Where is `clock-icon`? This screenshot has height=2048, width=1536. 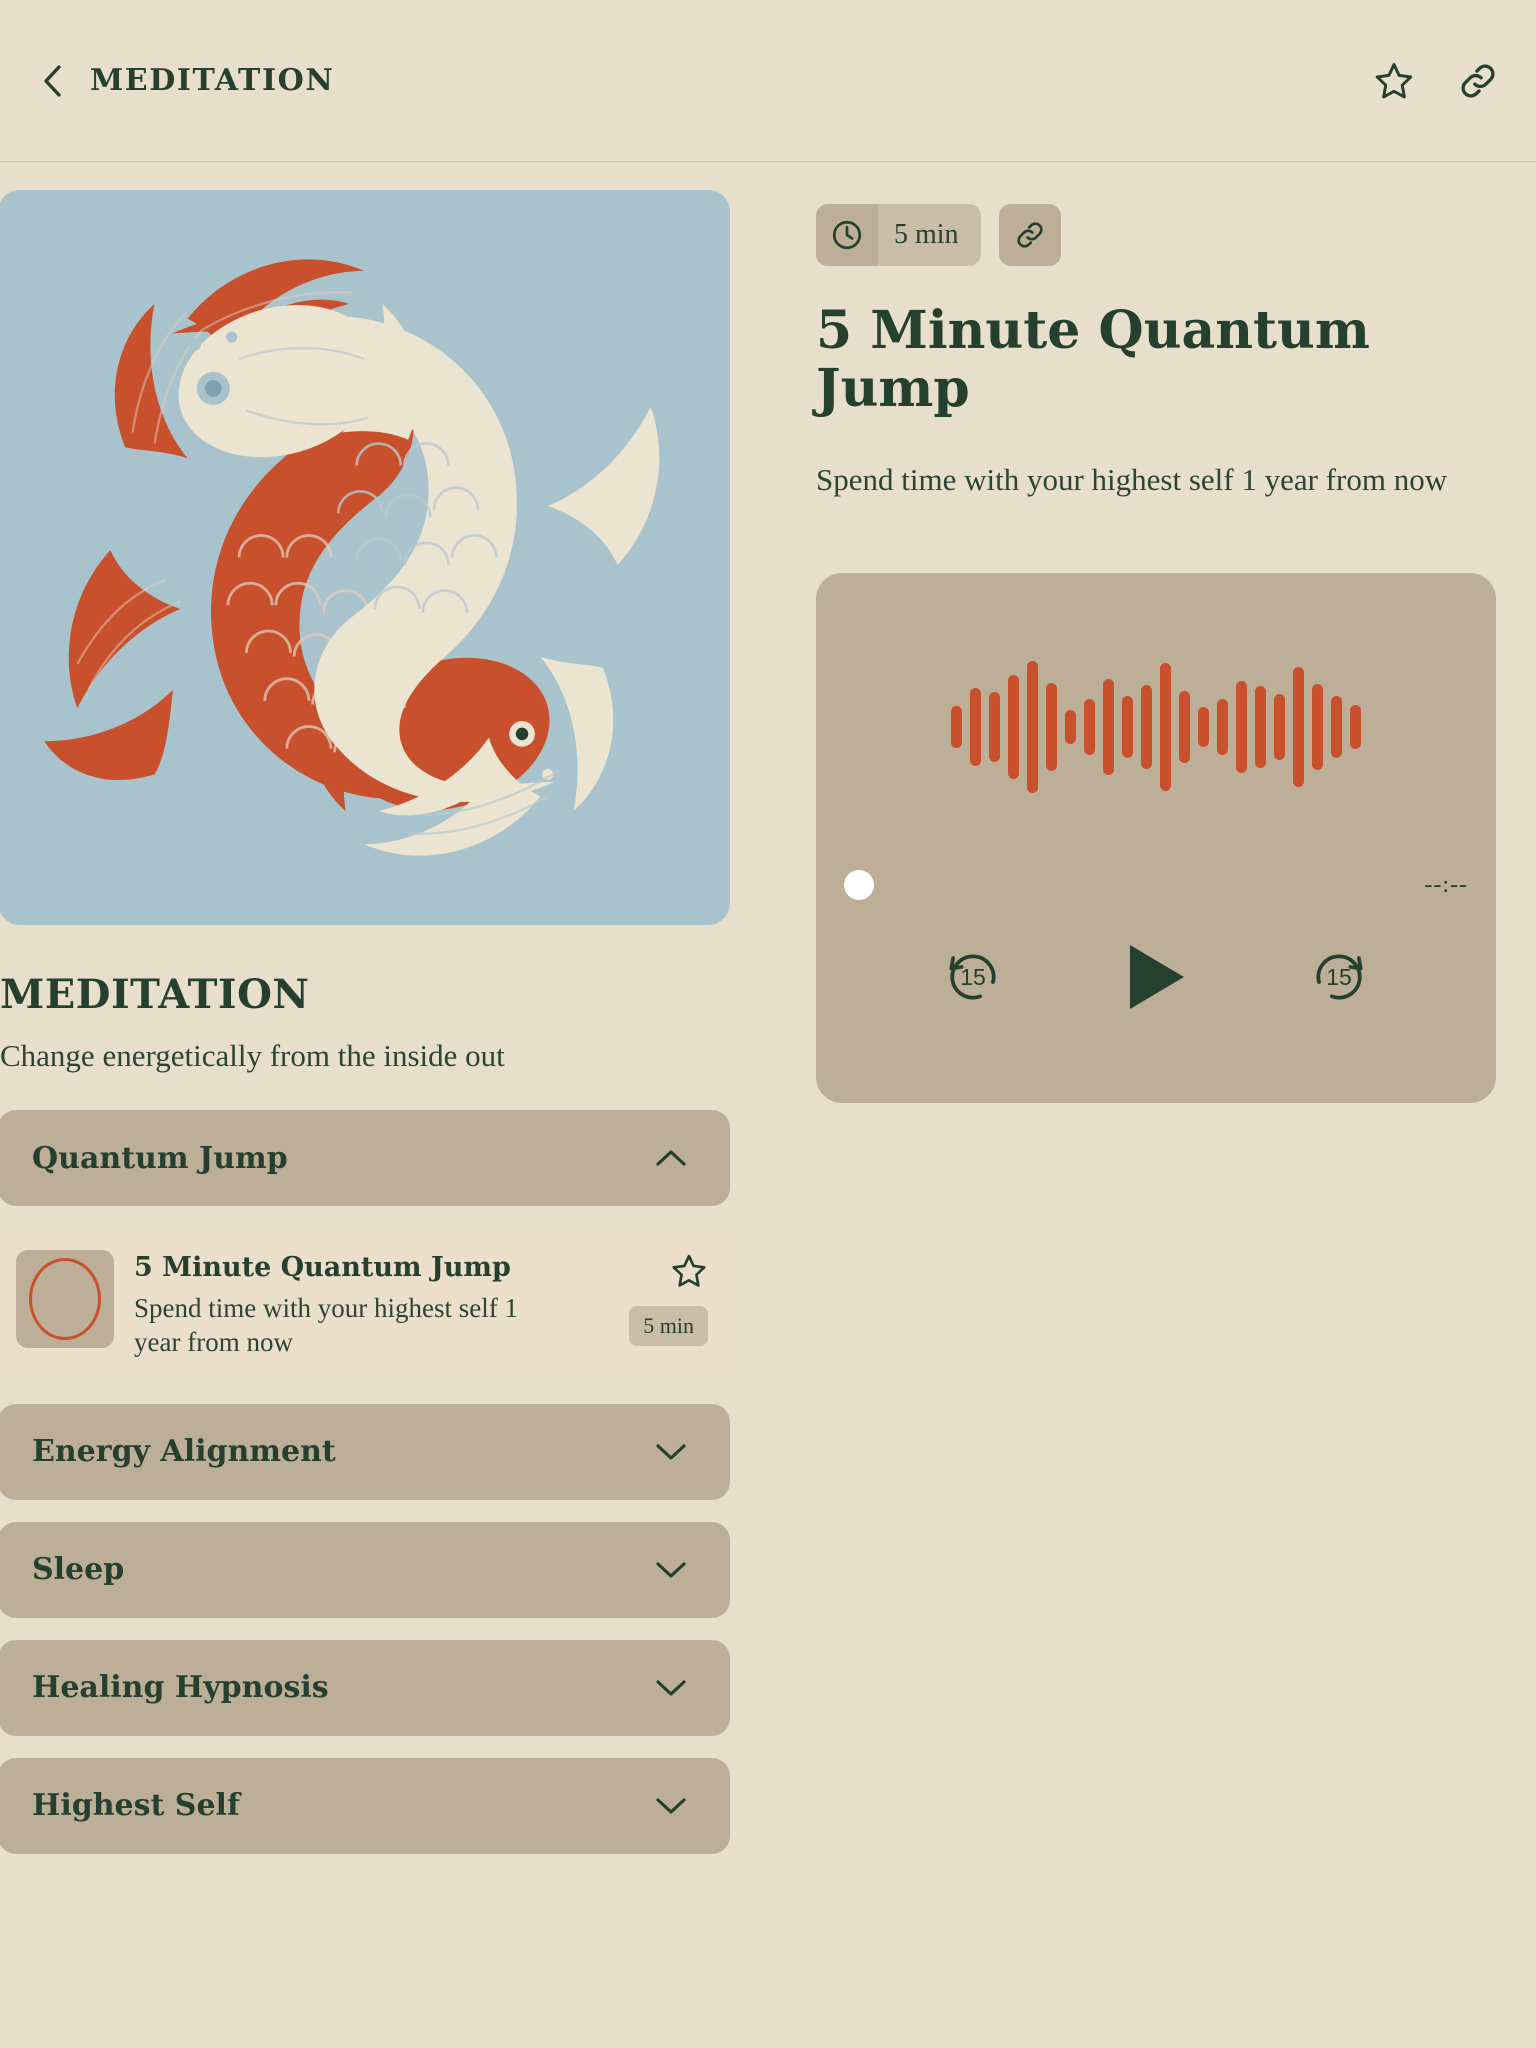 clock-icon is located at coordinates (847, 235).